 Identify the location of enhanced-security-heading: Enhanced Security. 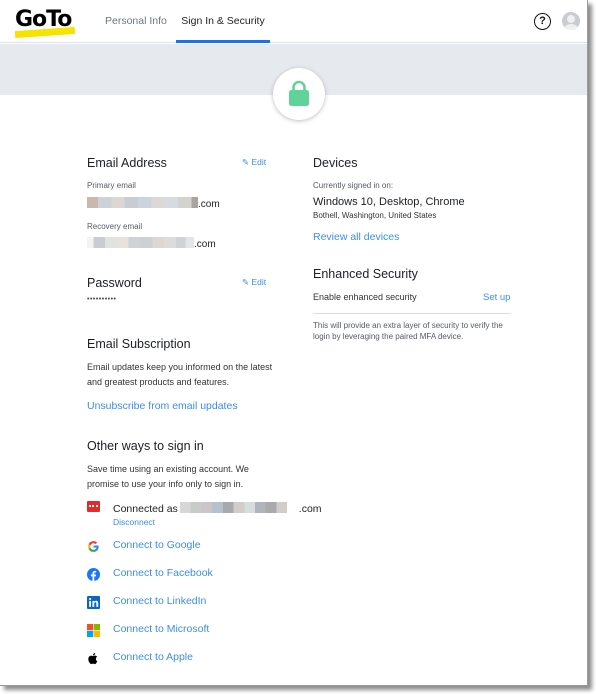
(365, 274).